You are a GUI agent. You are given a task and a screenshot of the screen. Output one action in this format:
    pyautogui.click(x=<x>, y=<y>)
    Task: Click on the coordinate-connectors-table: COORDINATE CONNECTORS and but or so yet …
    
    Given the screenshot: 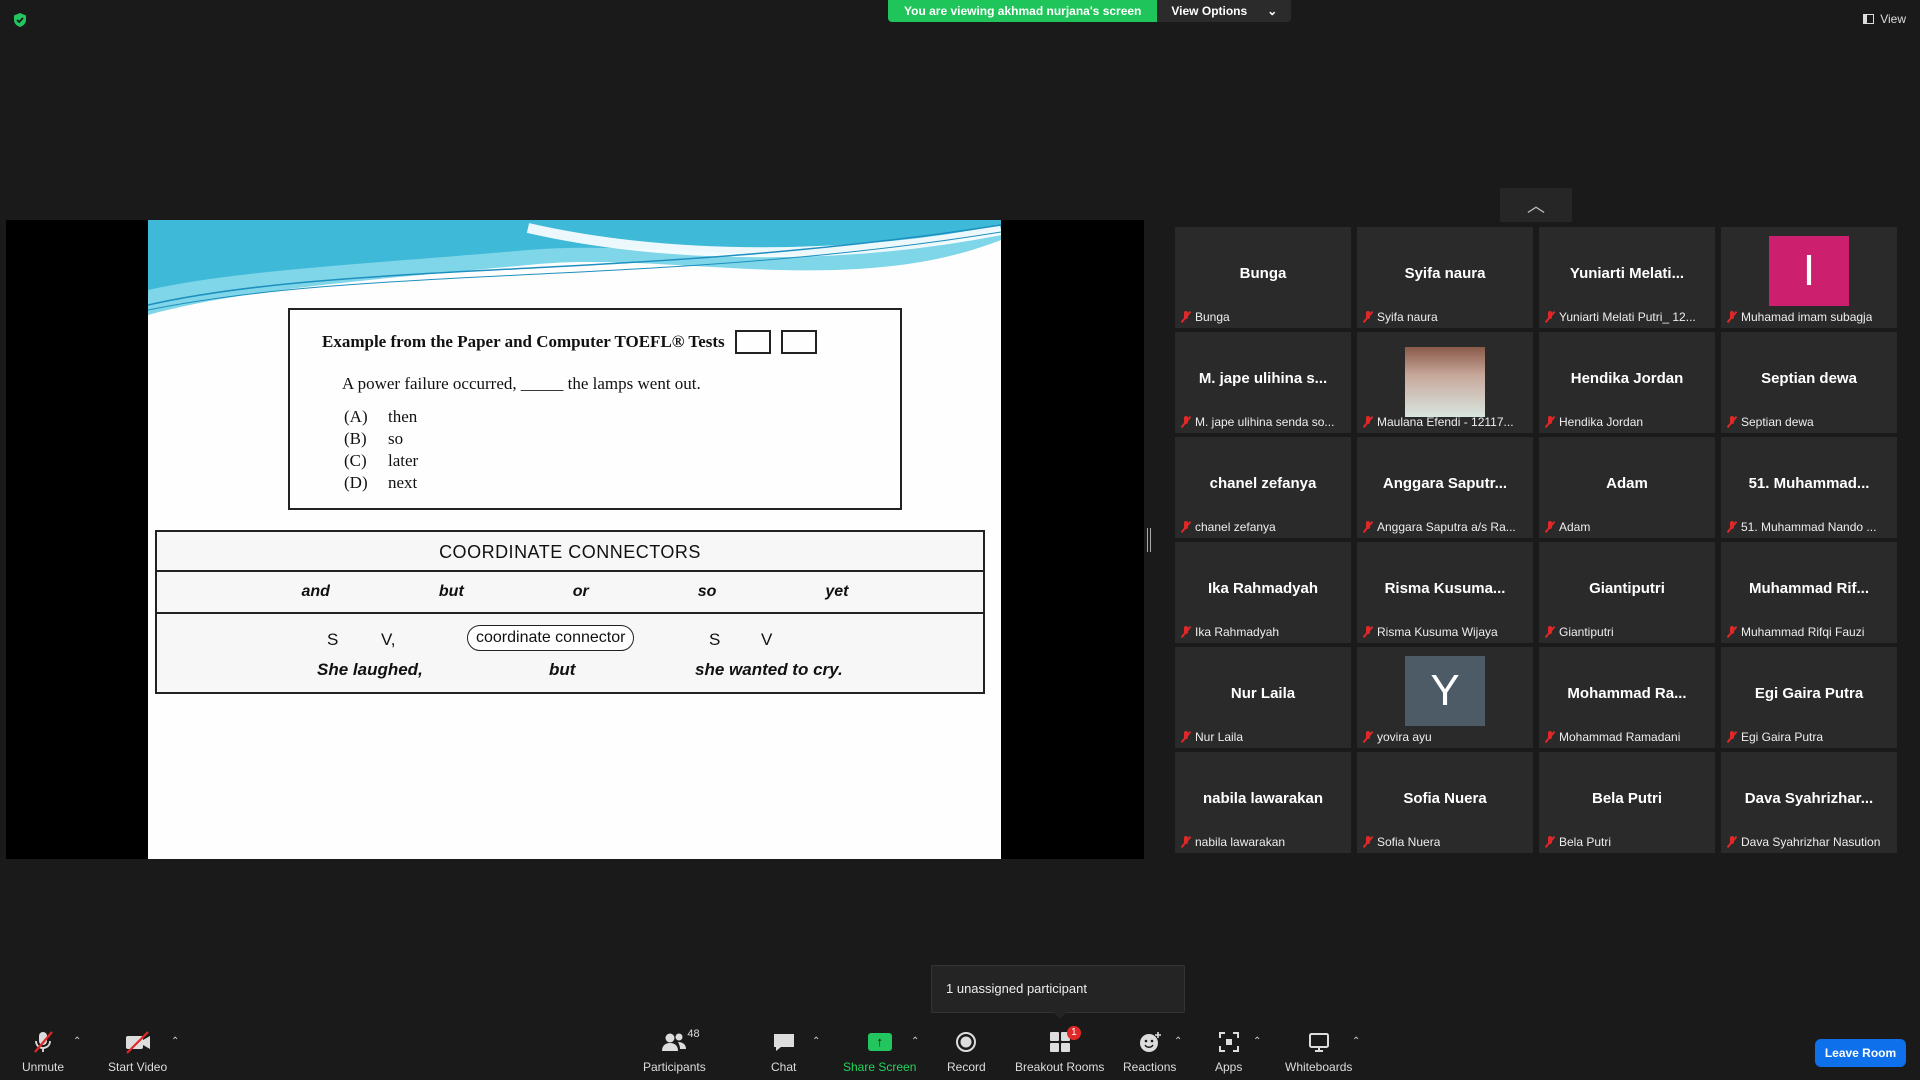 What is the action you would take?
    pyautogui.click(x=570, y=612)
    